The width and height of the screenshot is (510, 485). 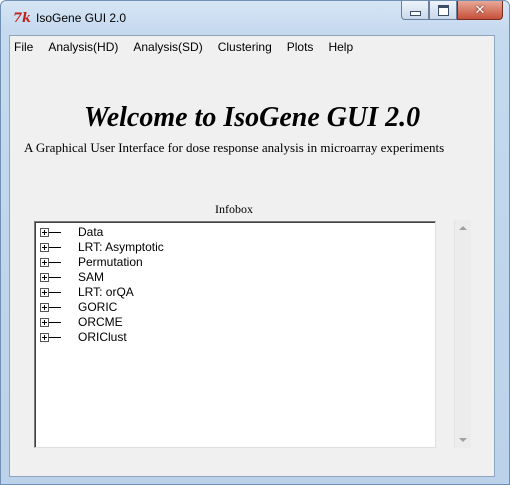 I want to click on tree-item-label: Permutation, so click(x=110, y=262).